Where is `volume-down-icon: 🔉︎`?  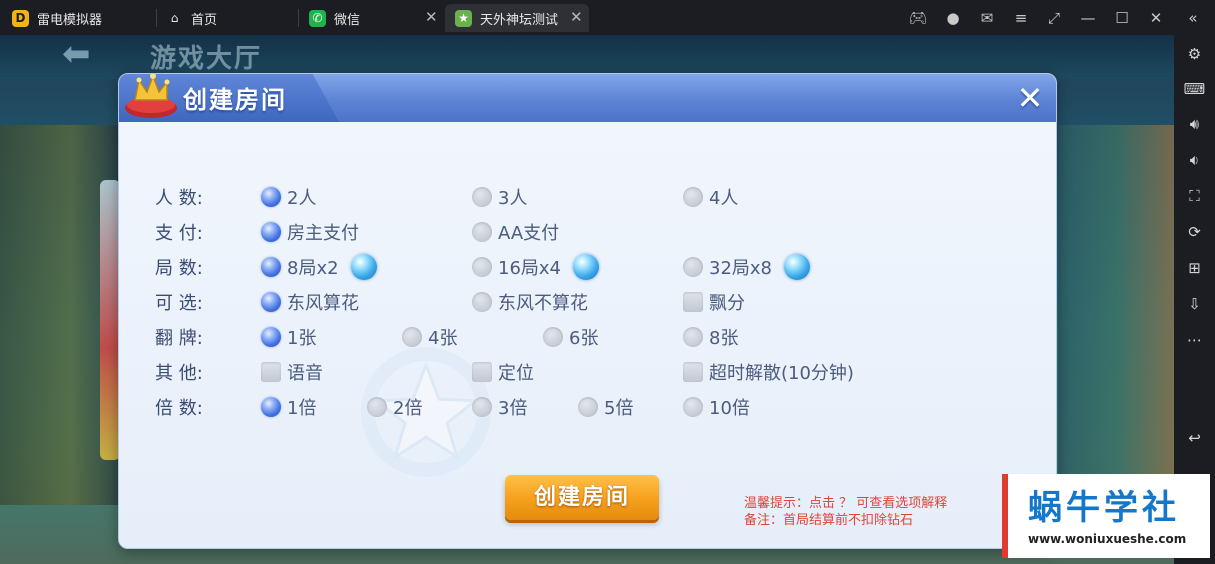 volume-down-icon: 🔉︎ is located at coordinates (1194, 159).